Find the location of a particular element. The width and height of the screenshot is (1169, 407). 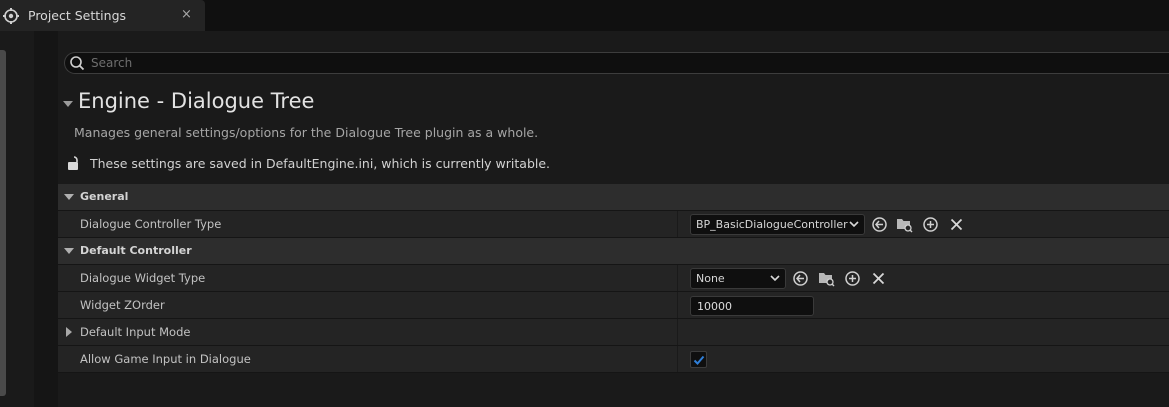

property-label: Default Input Mode is located at coordinates (135, 332).